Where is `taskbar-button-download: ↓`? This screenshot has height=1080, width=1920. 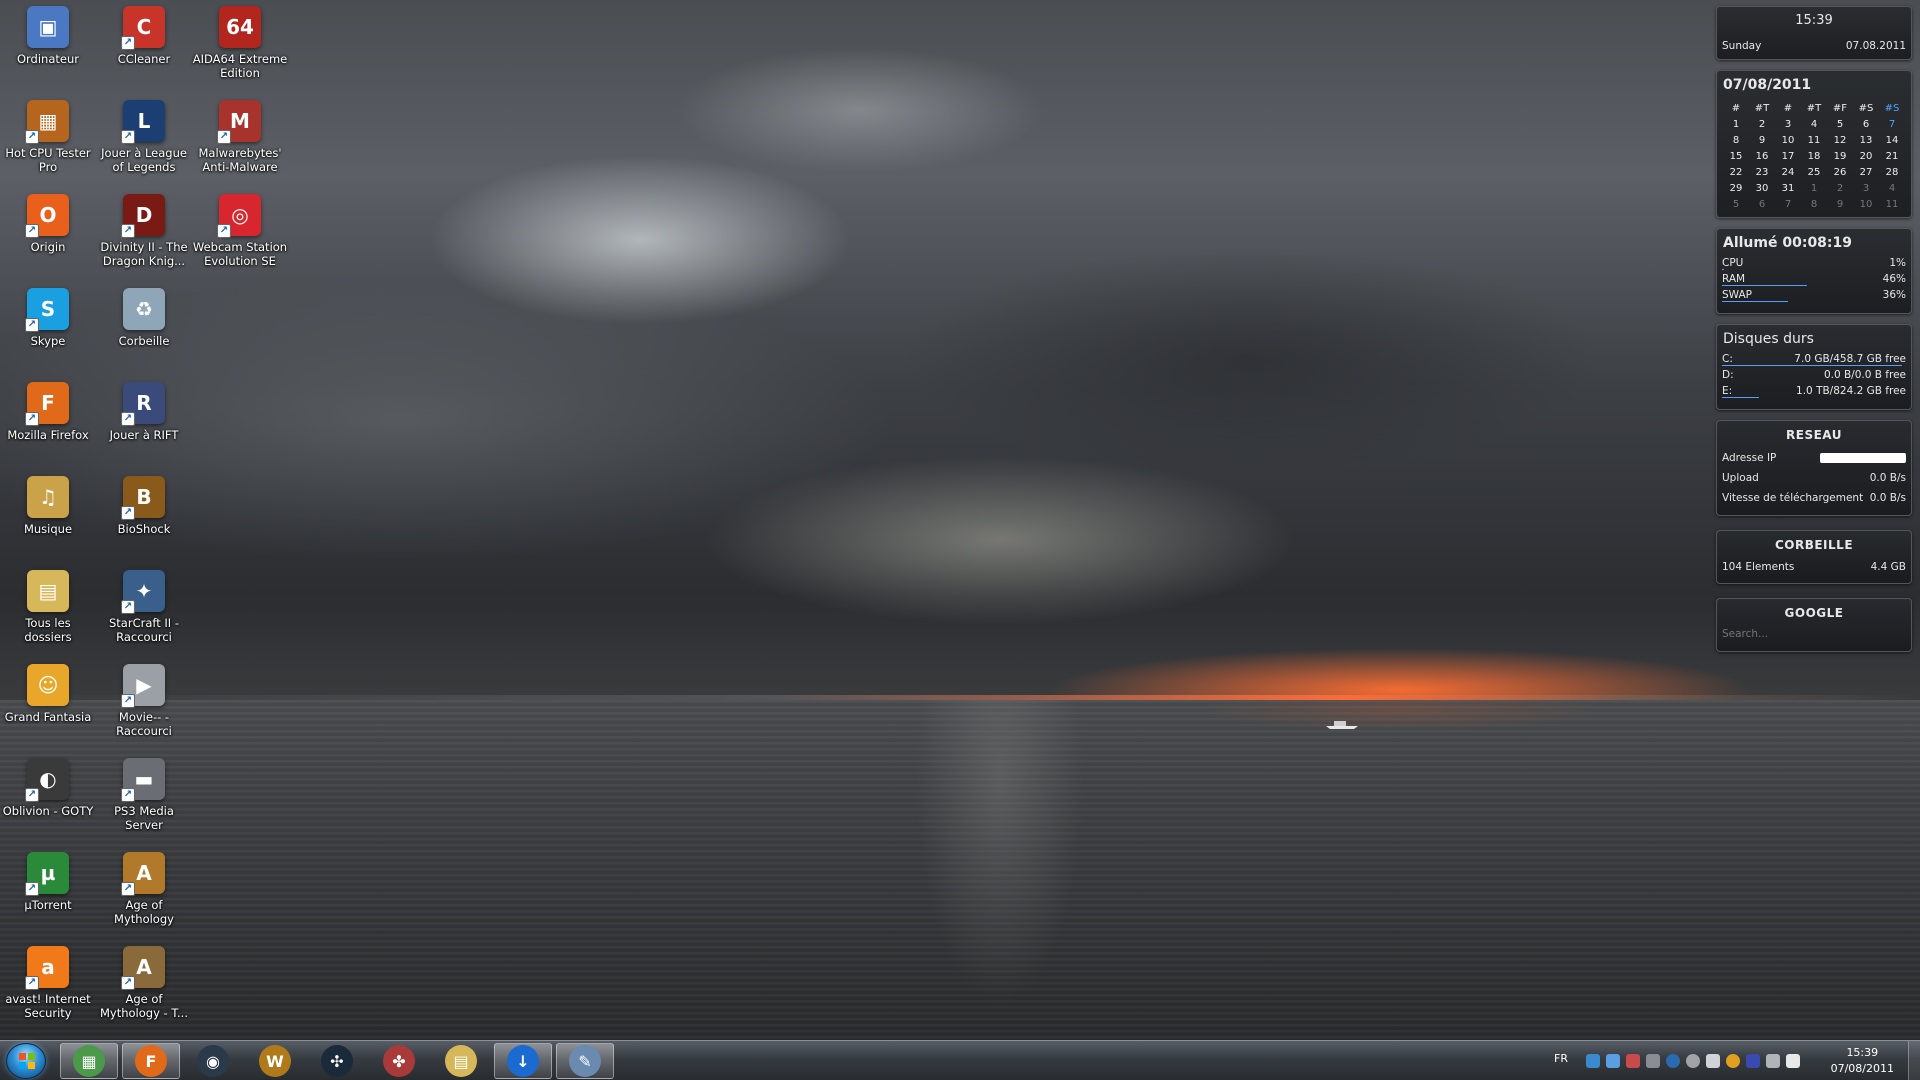 taskbar-button-download: ↓ is located at coordinates (523, 1061).